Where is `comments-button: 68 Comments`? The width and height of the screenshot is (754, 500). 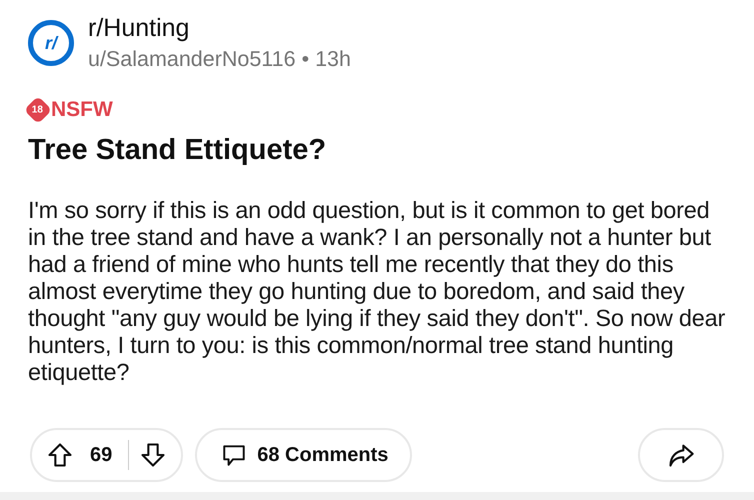 comments-button: 68 Comments is located at coordinates (303, 455).